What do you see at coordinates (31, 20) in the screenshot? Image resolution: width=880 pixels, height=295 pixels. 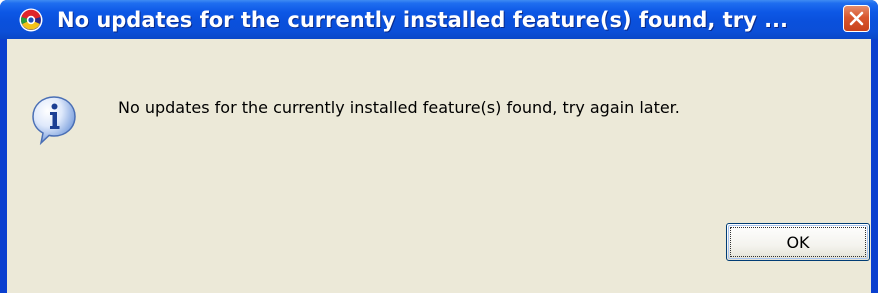 I see `eclipse-app-icon` at bounding box center [31, 20].